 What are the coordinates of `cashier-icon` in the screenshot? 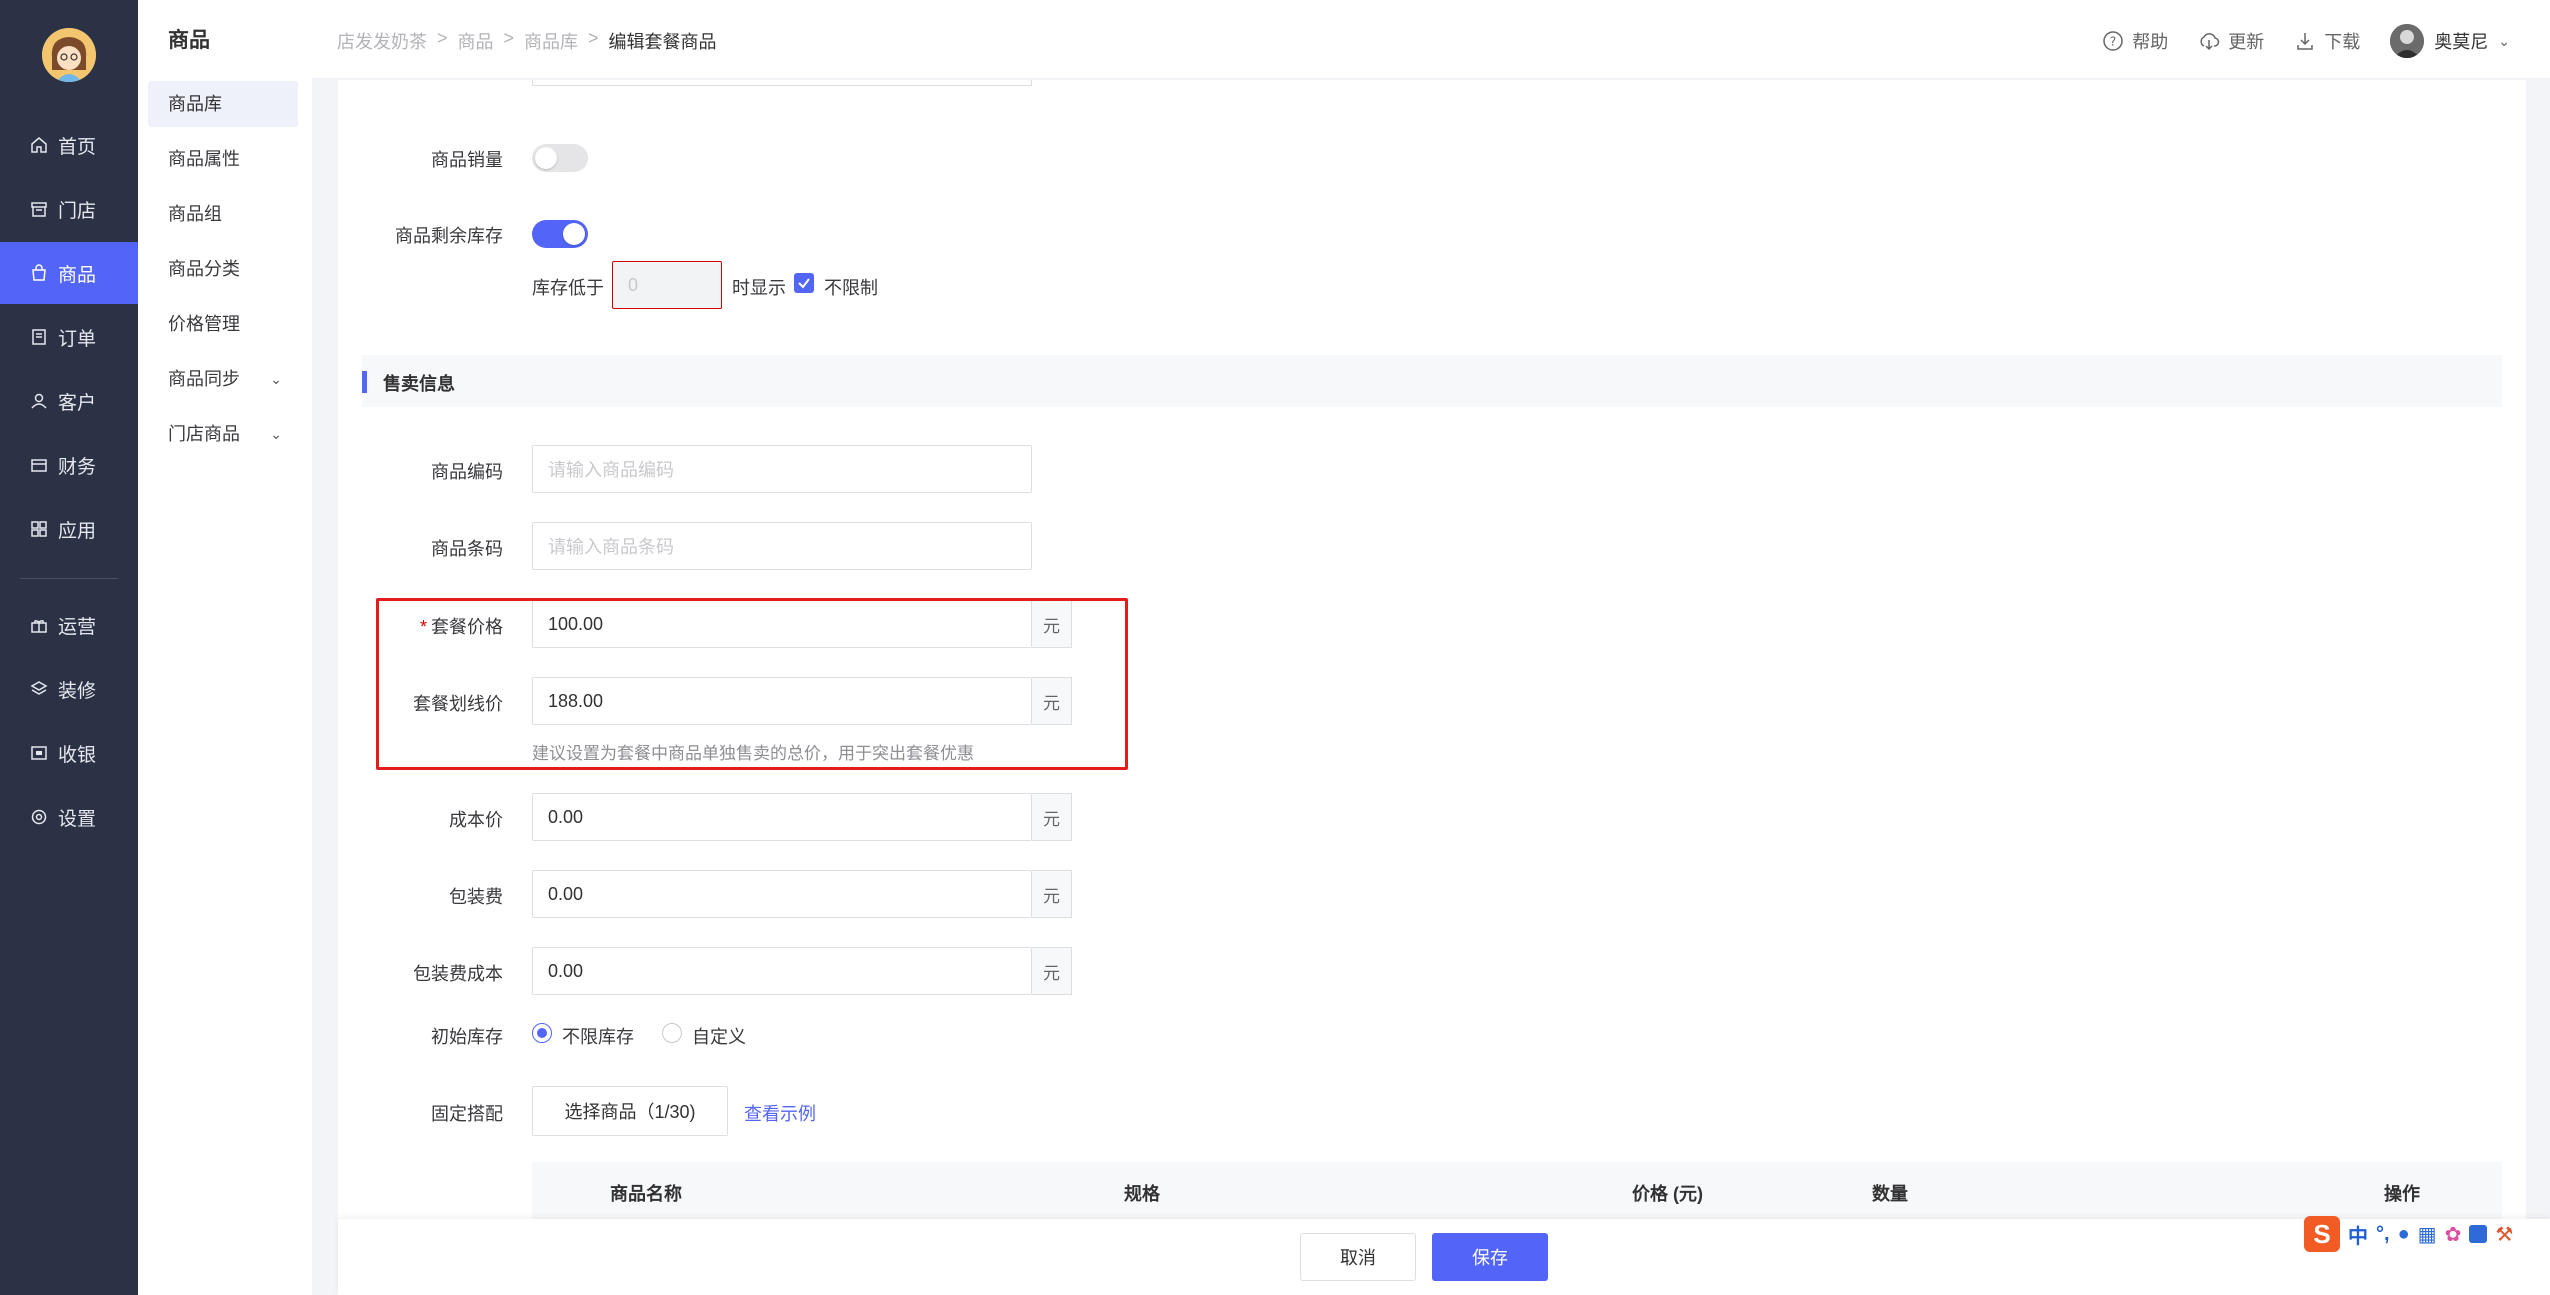 It's located at (39, 753).